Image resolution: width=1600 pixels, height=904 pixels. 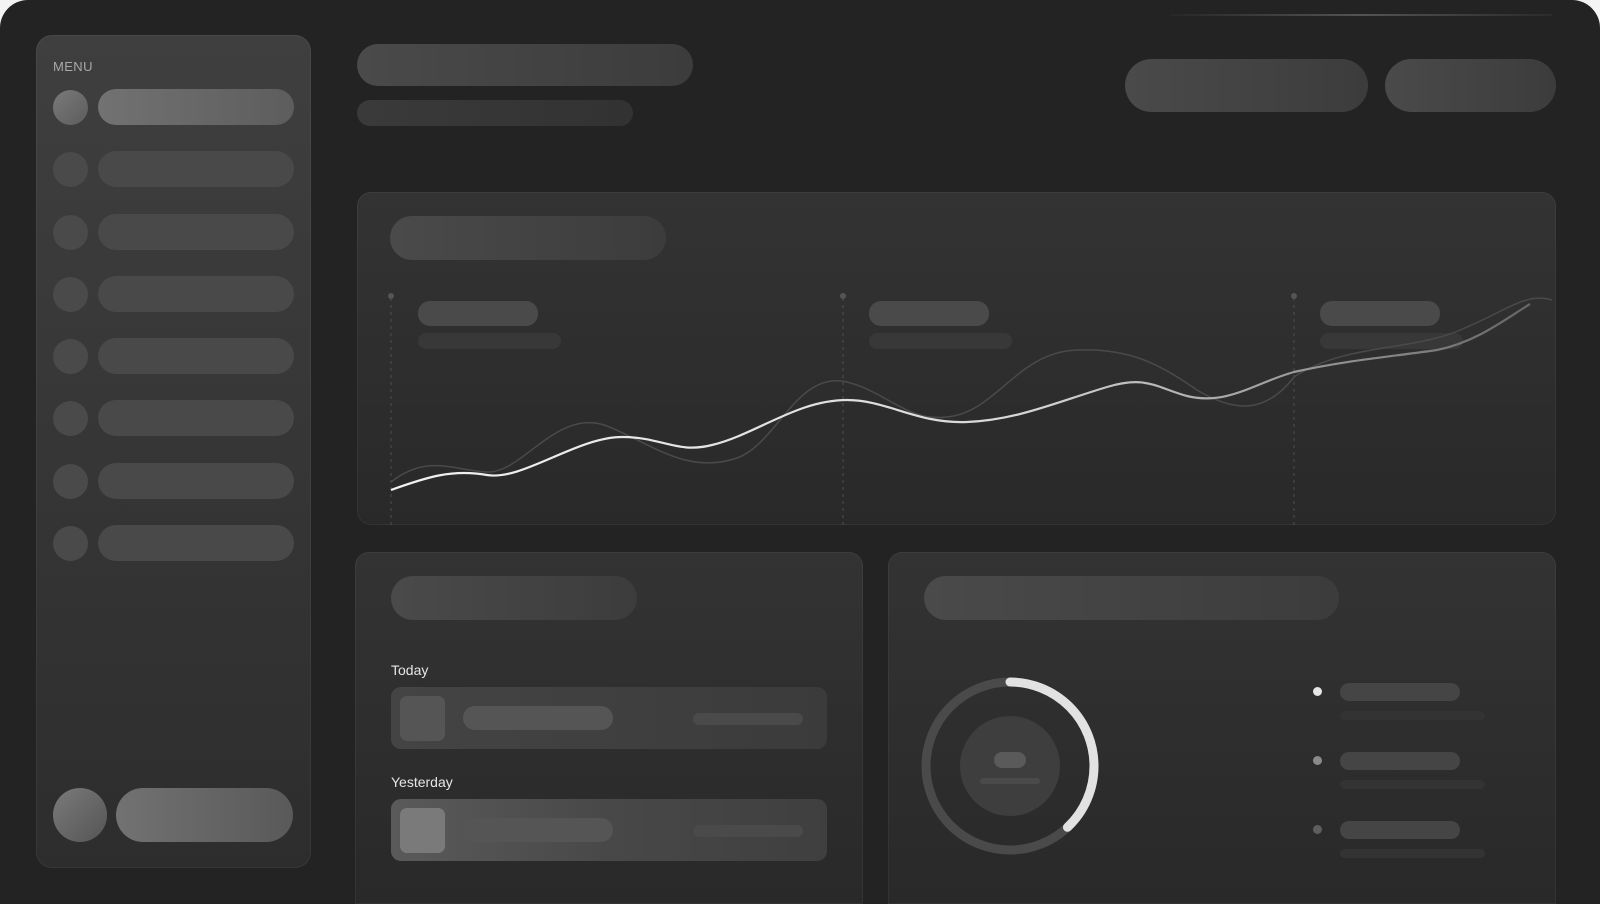 I want to click on page-subtitle-placeholder, so click(x=495, y=113).